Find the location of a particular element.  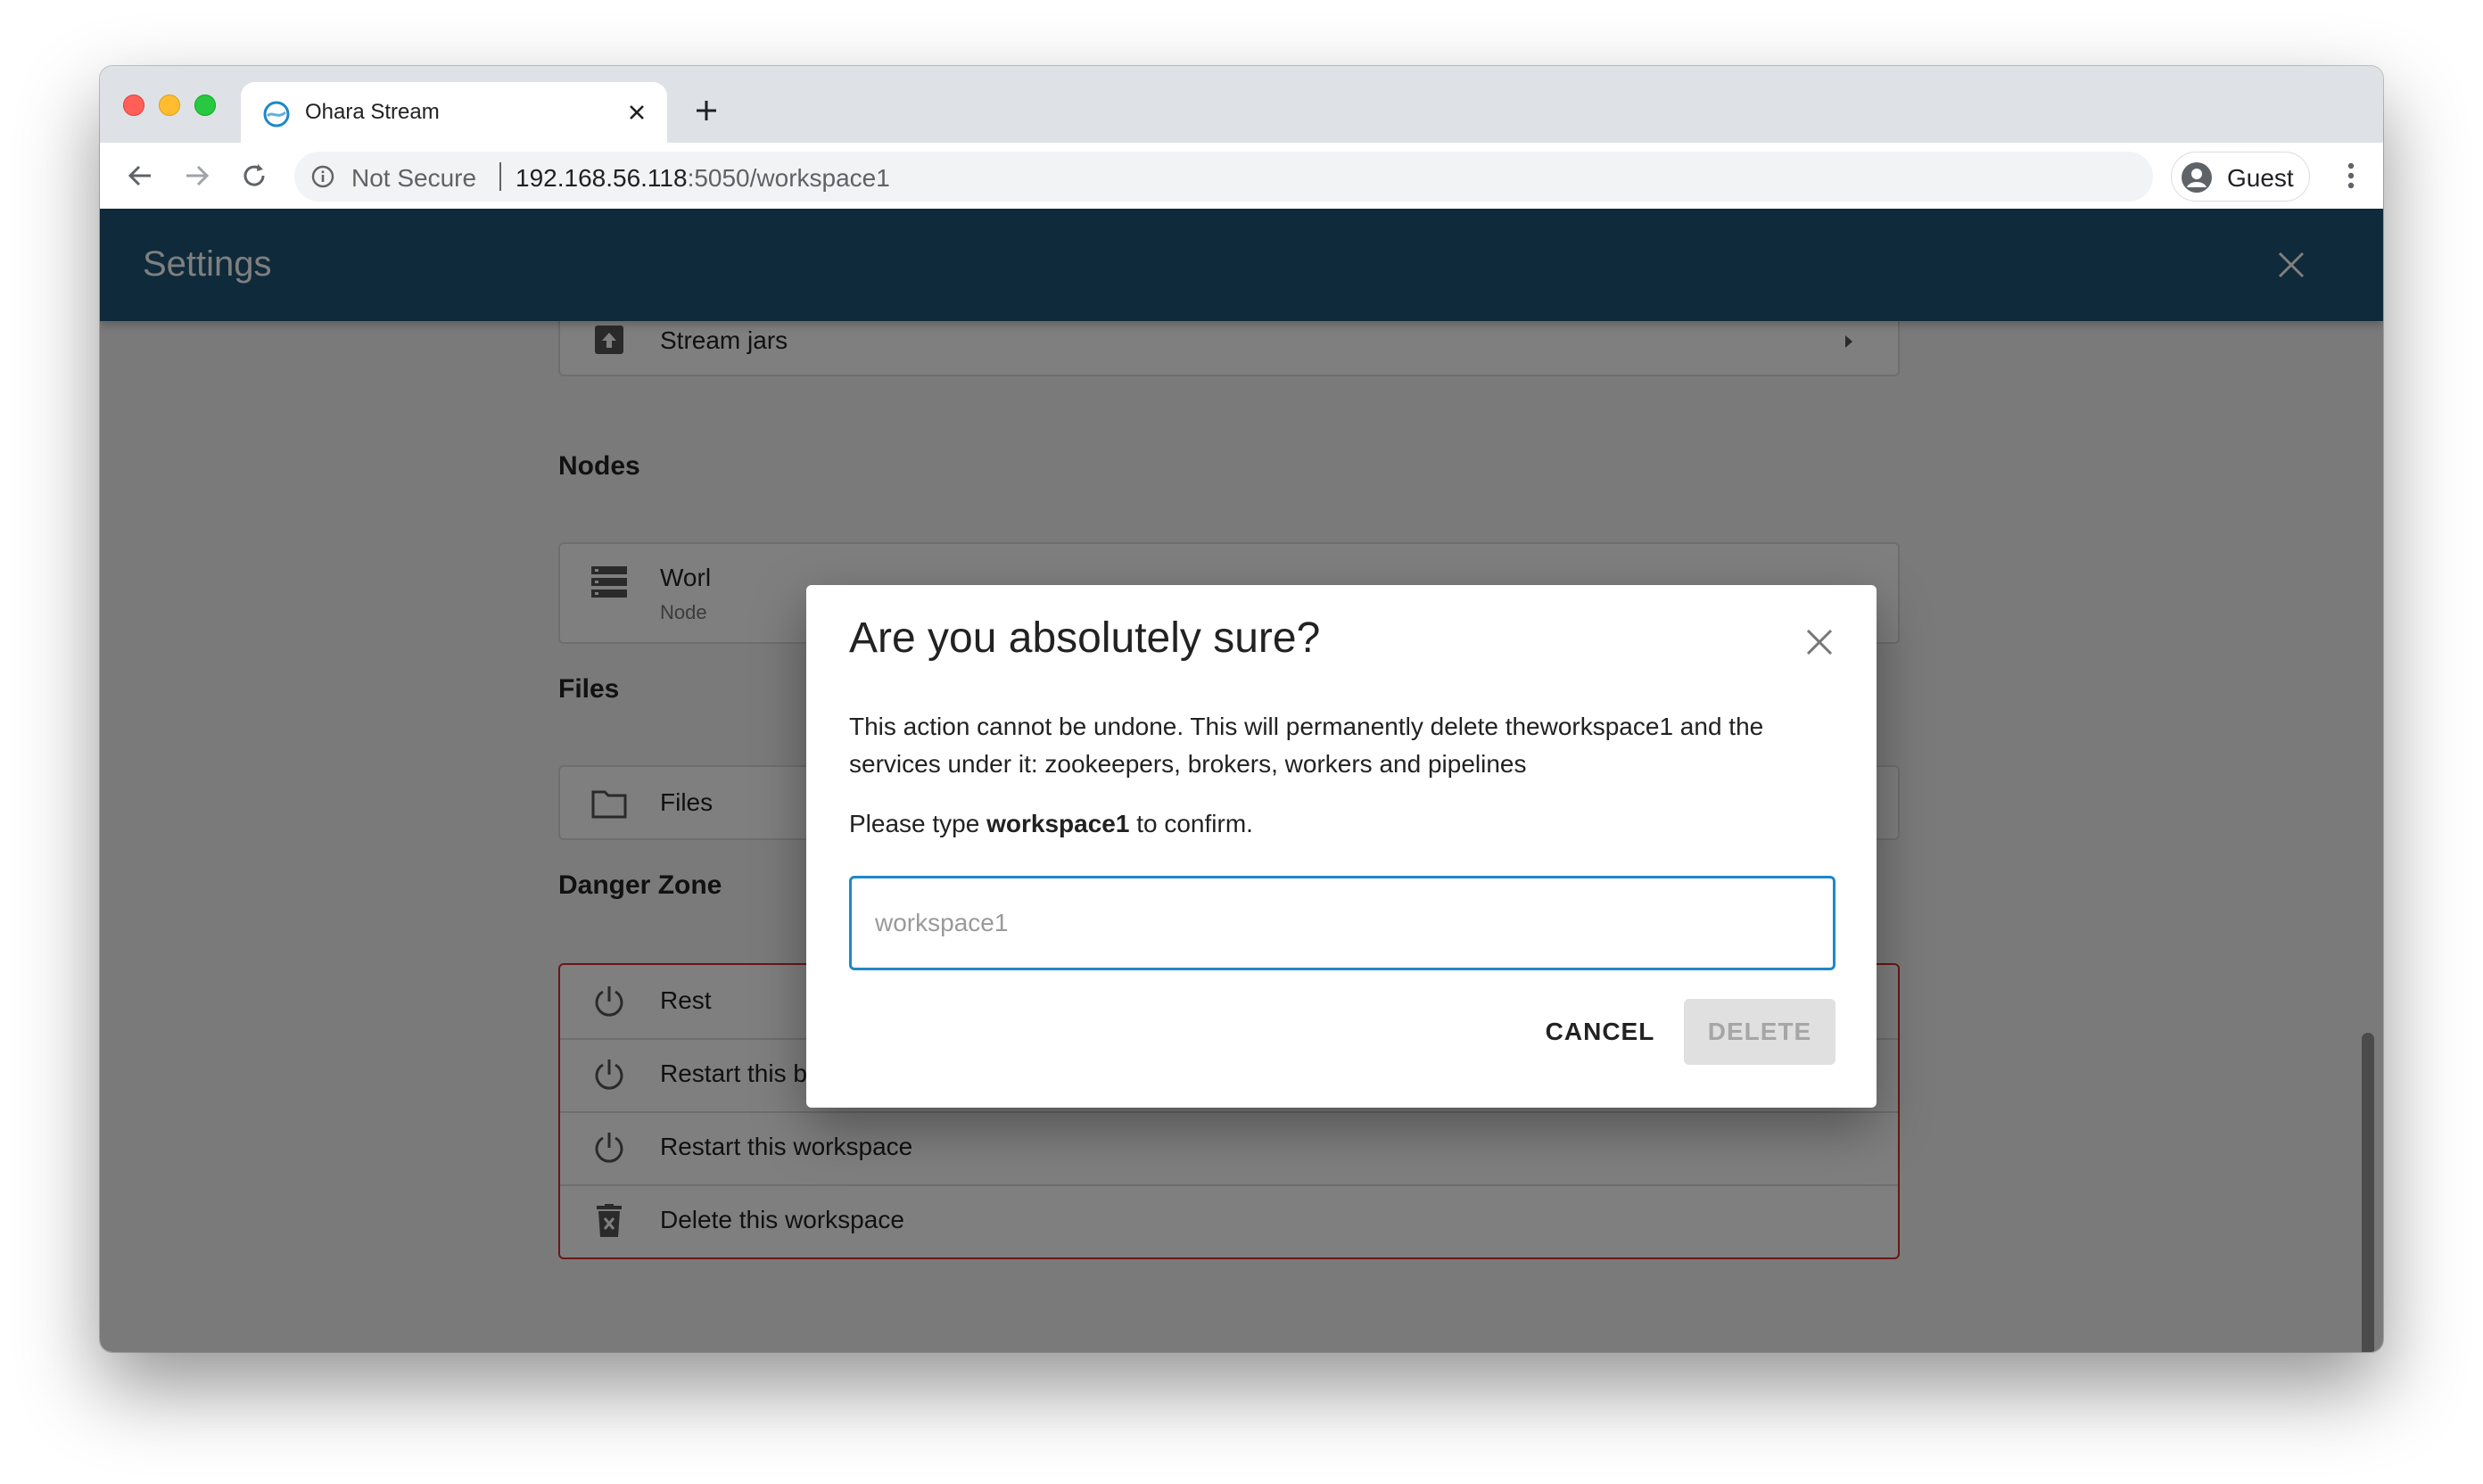

tab-strip: Ohara Stream is located at coordinates (1241, 105).